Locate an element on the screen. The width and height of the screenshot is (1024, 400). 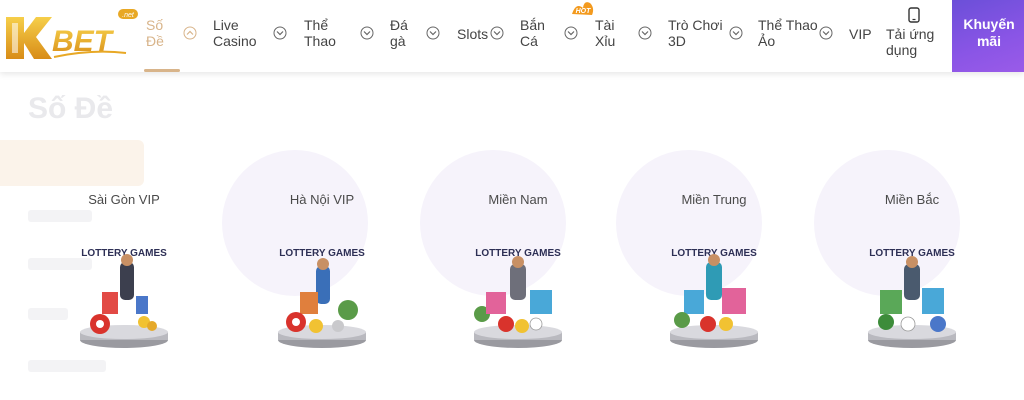
download-app-button: Tải ứng dụng is located at coordinates (910, 36).